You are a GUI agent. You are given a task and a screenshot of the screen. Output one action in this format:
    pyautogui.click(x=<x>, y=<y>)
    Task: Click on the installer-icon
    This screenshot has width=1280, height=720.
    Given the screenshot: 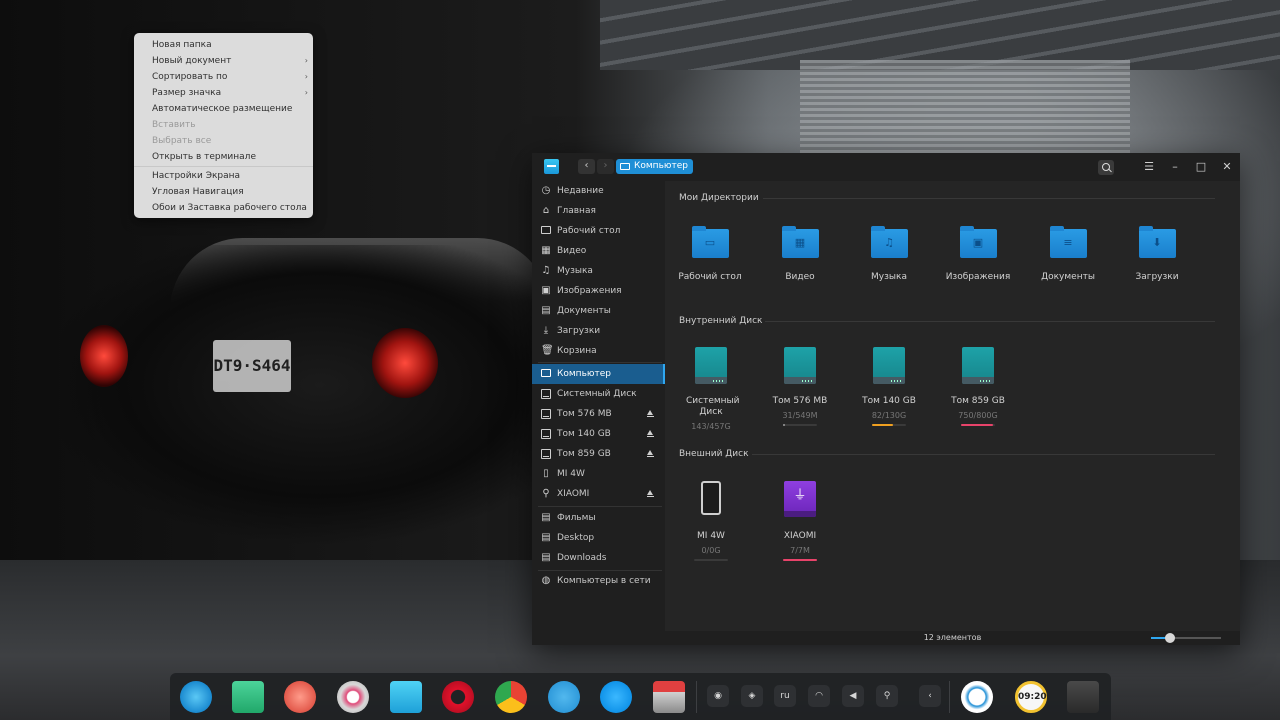 What is the action you would take?
    pyautogui.click(x=669, y=697)
    